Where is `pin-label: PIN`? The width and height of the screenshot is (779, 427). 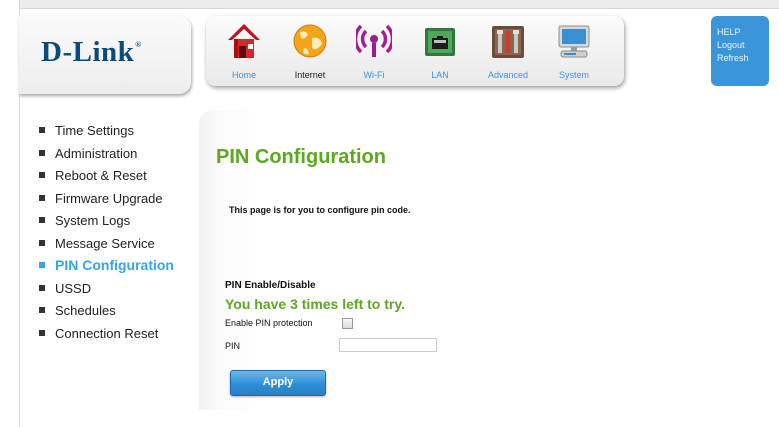 pin-label: PIN is located at coordinates (233, 346).